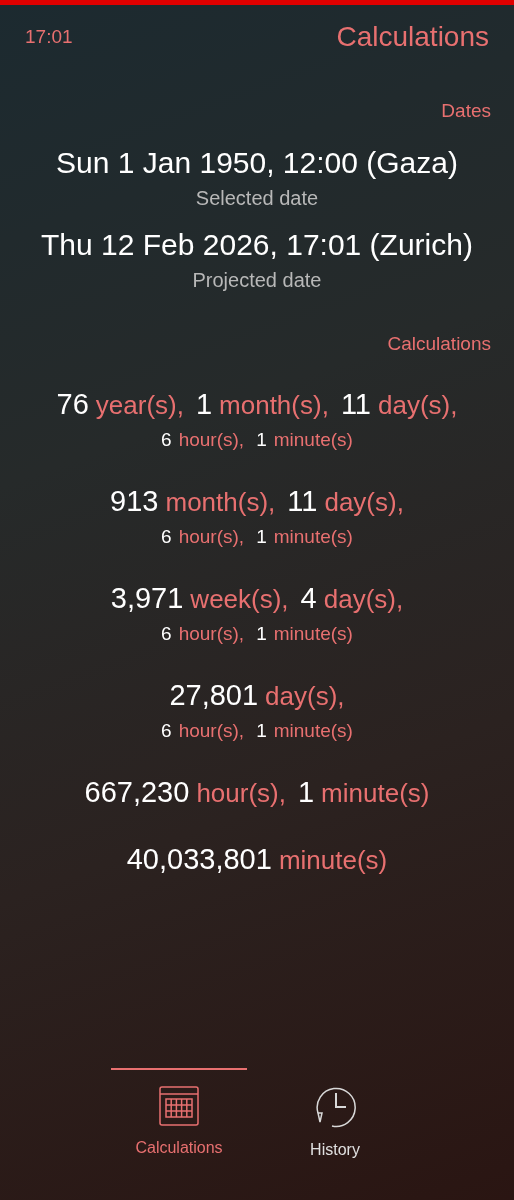  I want to click on tab: History, so click(335, 1115).